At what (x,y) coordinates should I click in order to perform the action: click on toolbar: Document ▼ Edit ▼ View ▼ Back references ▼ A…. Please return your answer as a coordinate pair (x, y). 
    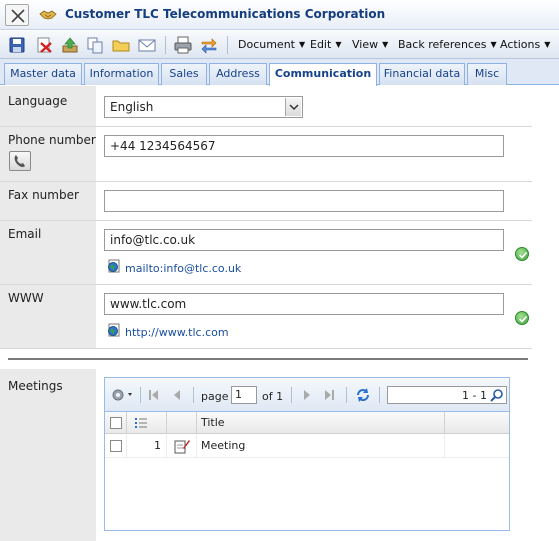
    Looking at the image, I should click on (279, 45).